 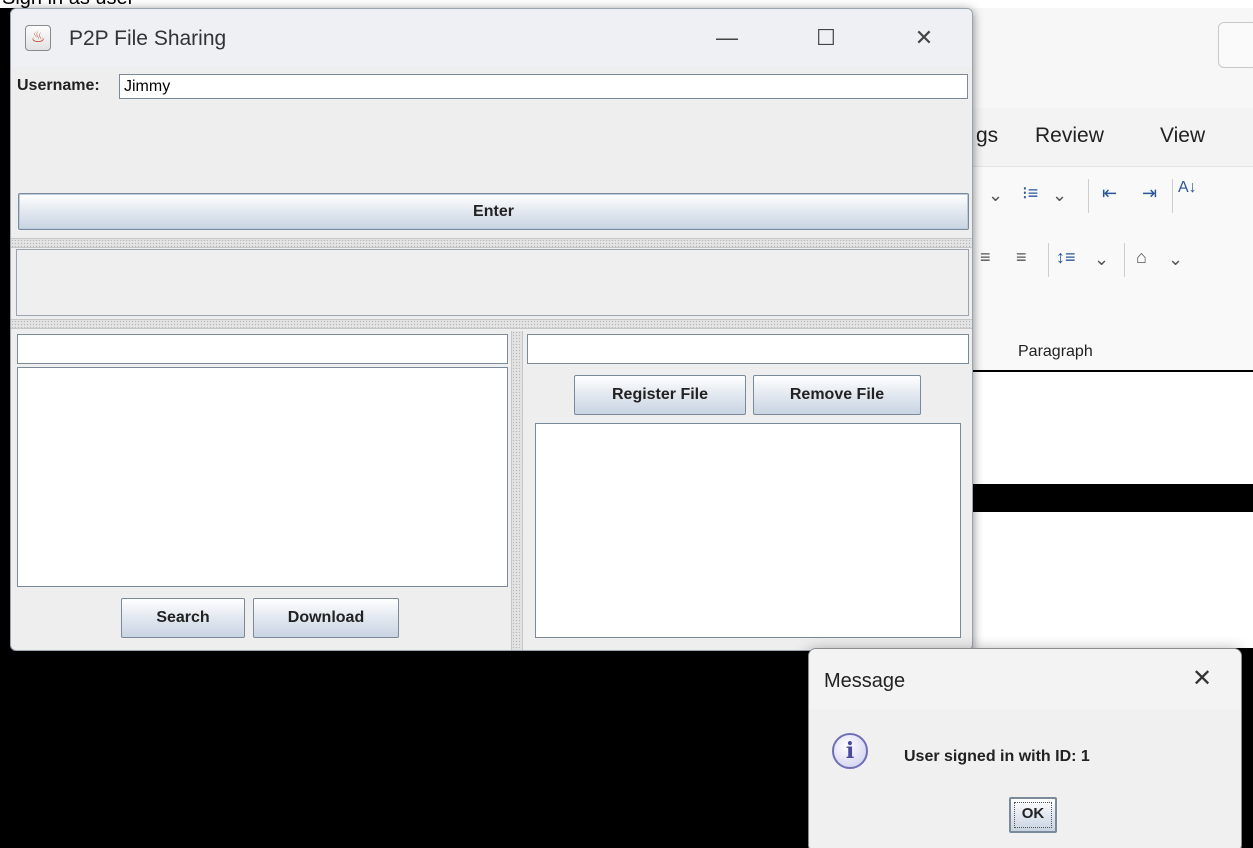 I want to click on status-panel, so click(x=492, y=282).